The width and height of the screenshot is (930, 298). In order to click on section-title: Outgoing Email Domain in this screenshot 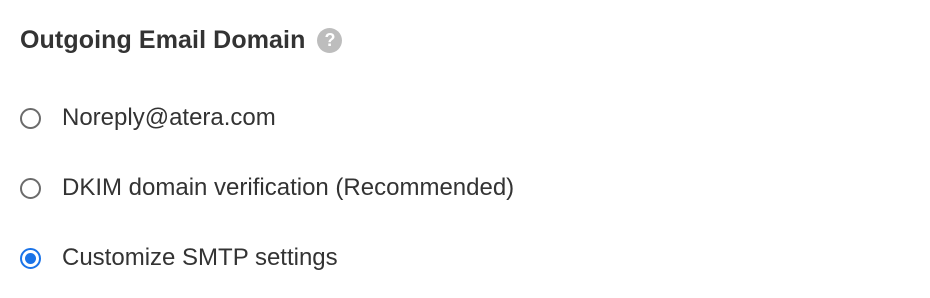, I will do `click(163, 39)`.